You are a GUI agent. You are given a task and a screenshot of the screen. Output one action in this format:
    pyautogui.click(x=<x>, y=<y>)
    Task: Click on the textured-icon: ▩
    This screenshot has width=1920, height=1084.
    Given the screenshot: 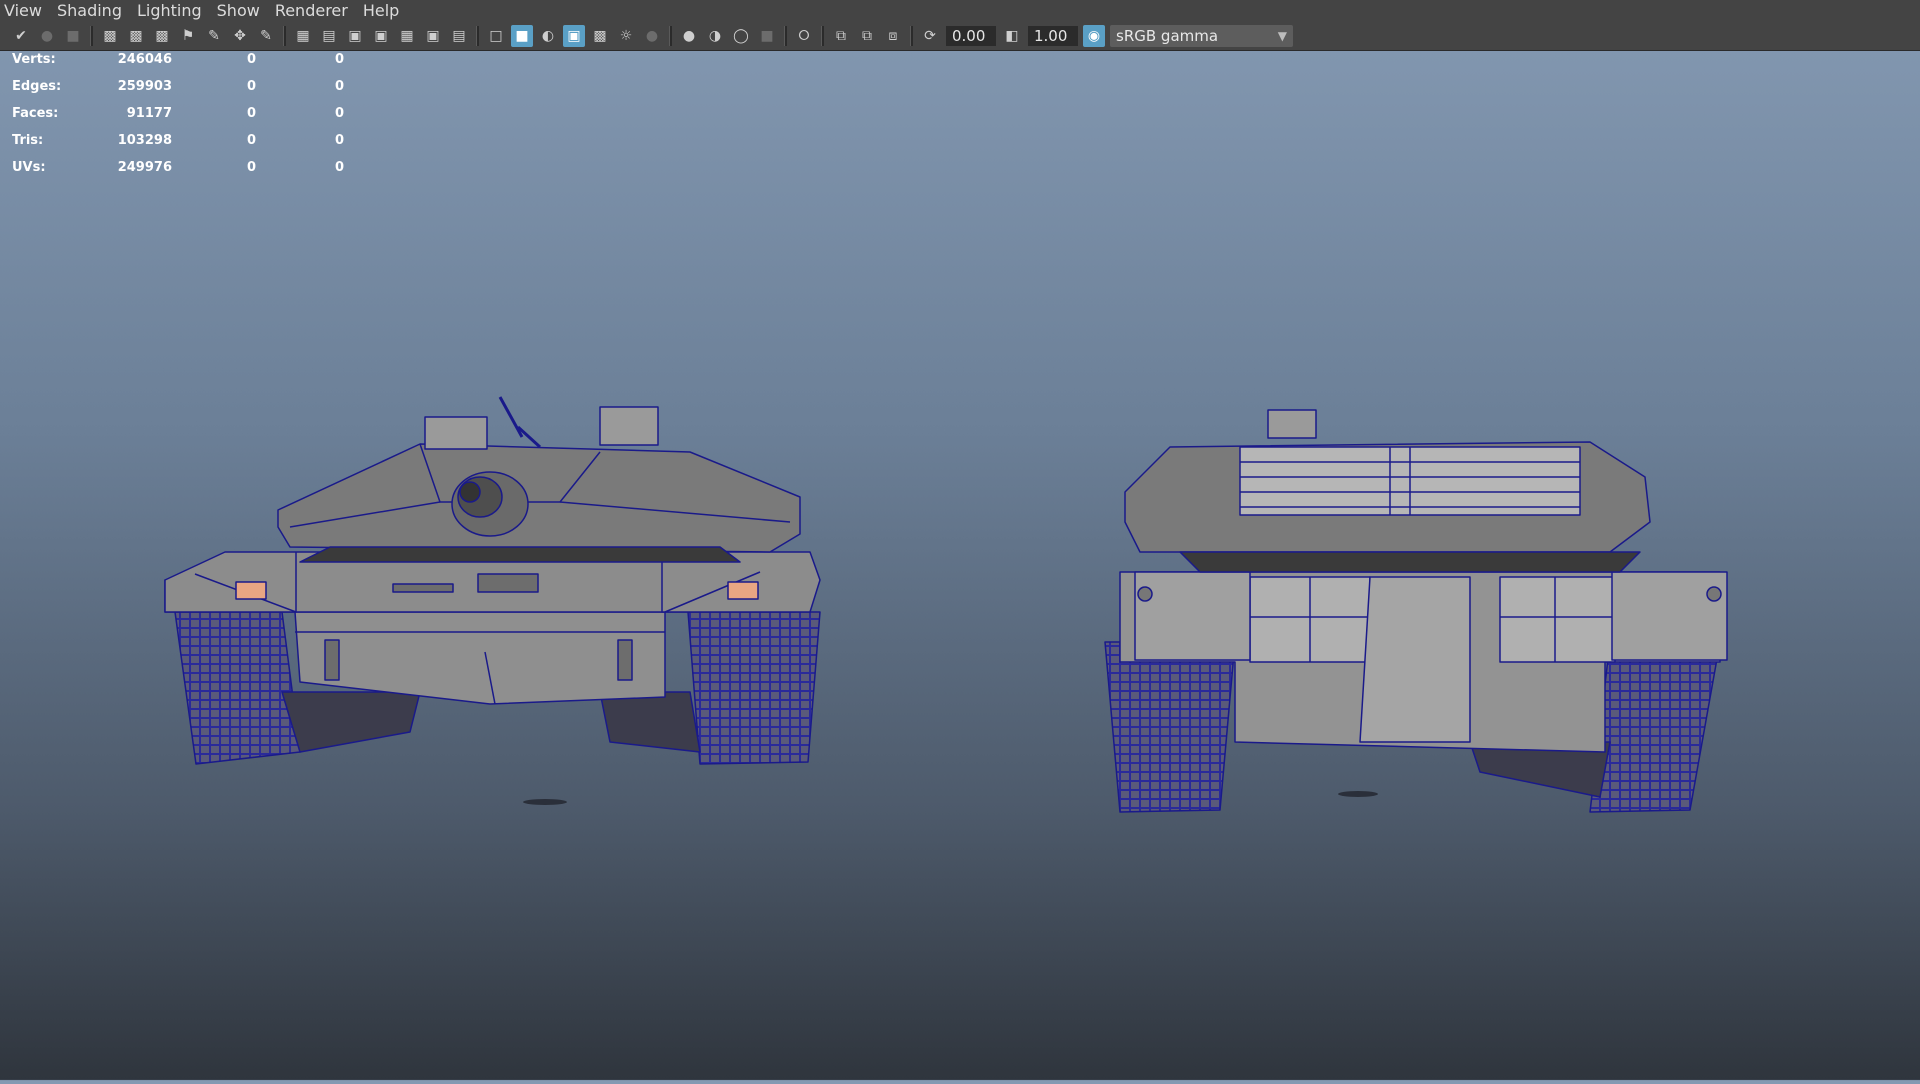 What is the action you would take?
    pyautogui.click(x=600, y=36)
    